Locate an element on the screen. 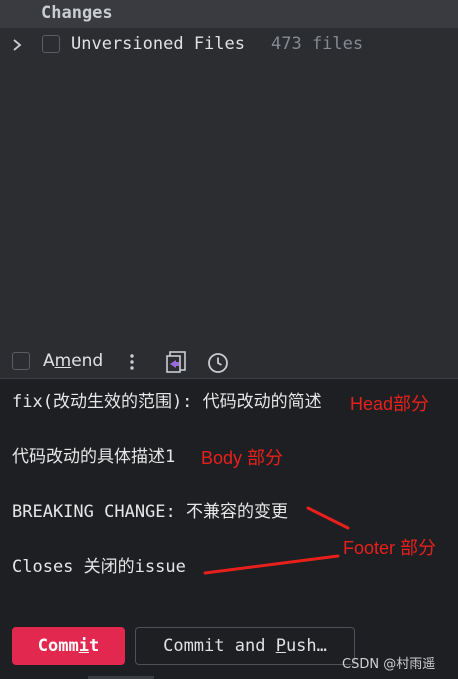  amend-label: Amend is located at coordinates (73, 361).